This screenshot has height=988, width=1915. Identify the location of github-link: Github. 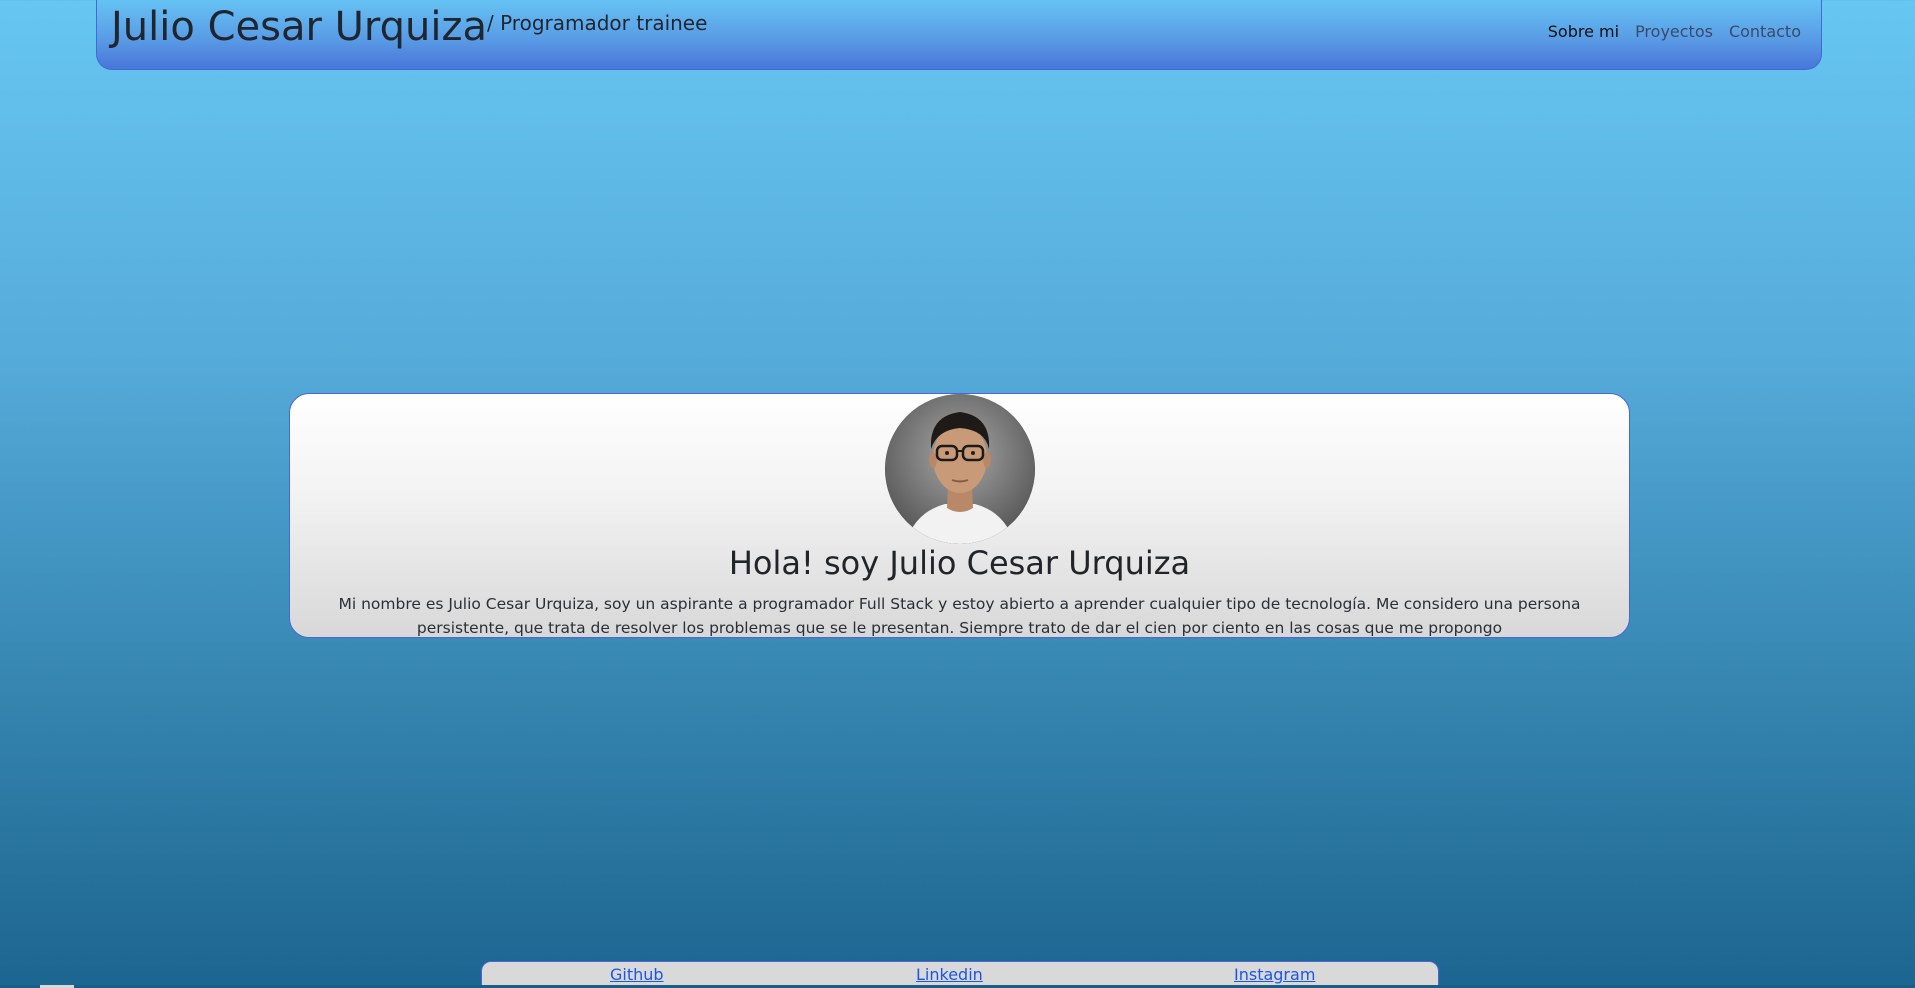
(637, 974).